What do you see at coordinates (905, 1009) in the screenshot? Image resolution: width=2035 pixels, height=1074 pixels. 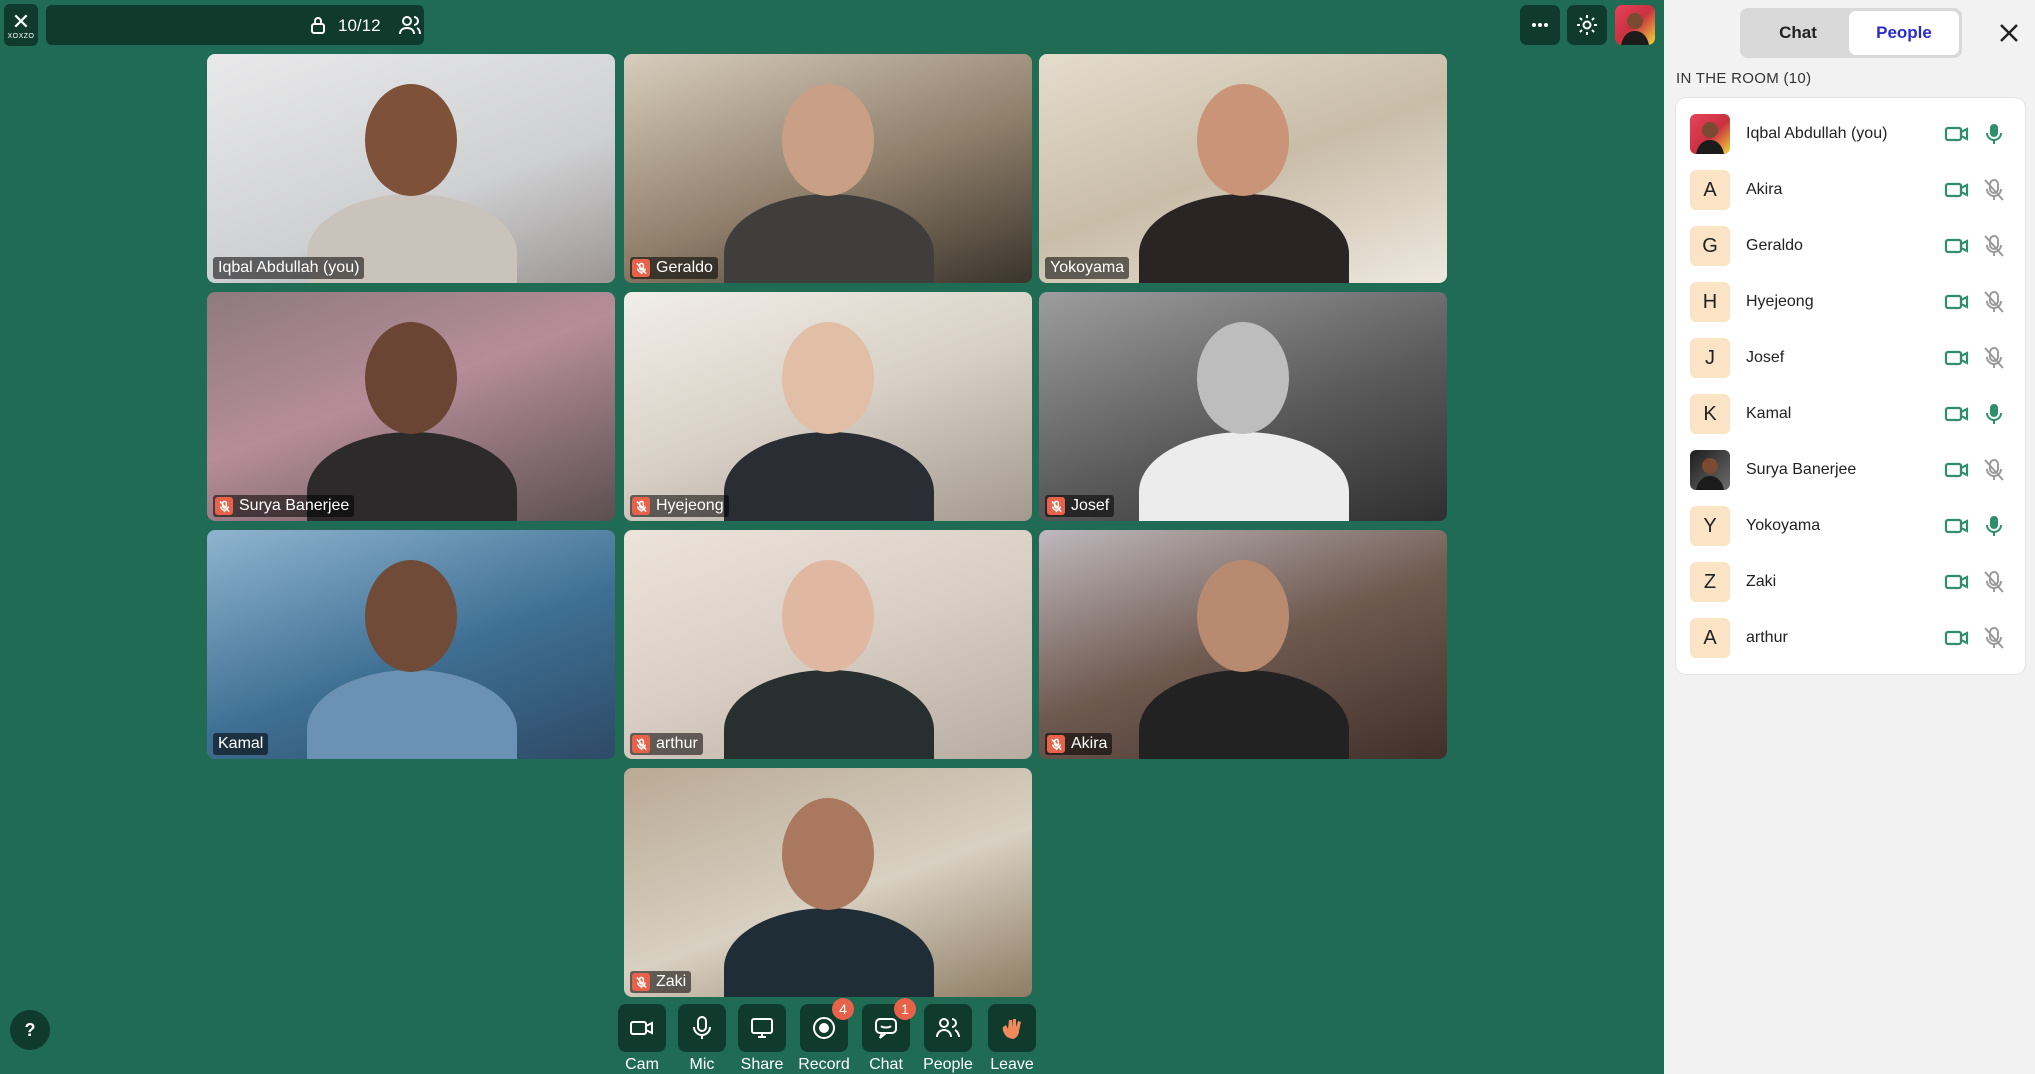 I see `count-badge: 1` at bounding box center [905, 1009].